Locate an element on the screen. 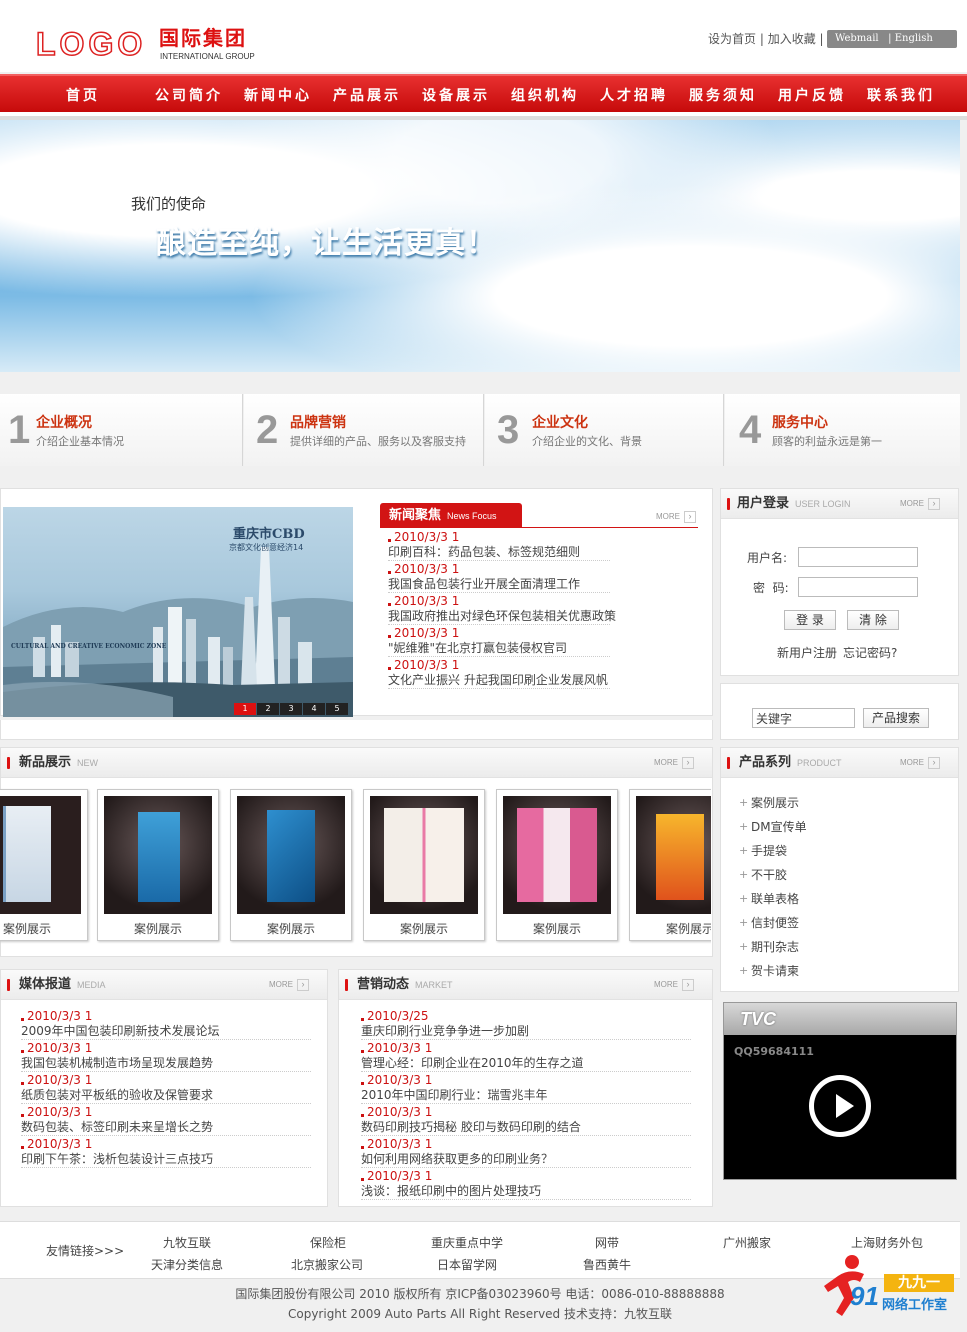 This screenshot has height=1332, width=967. logo-wordmark: LOGO is located at coordinates (90, 44).